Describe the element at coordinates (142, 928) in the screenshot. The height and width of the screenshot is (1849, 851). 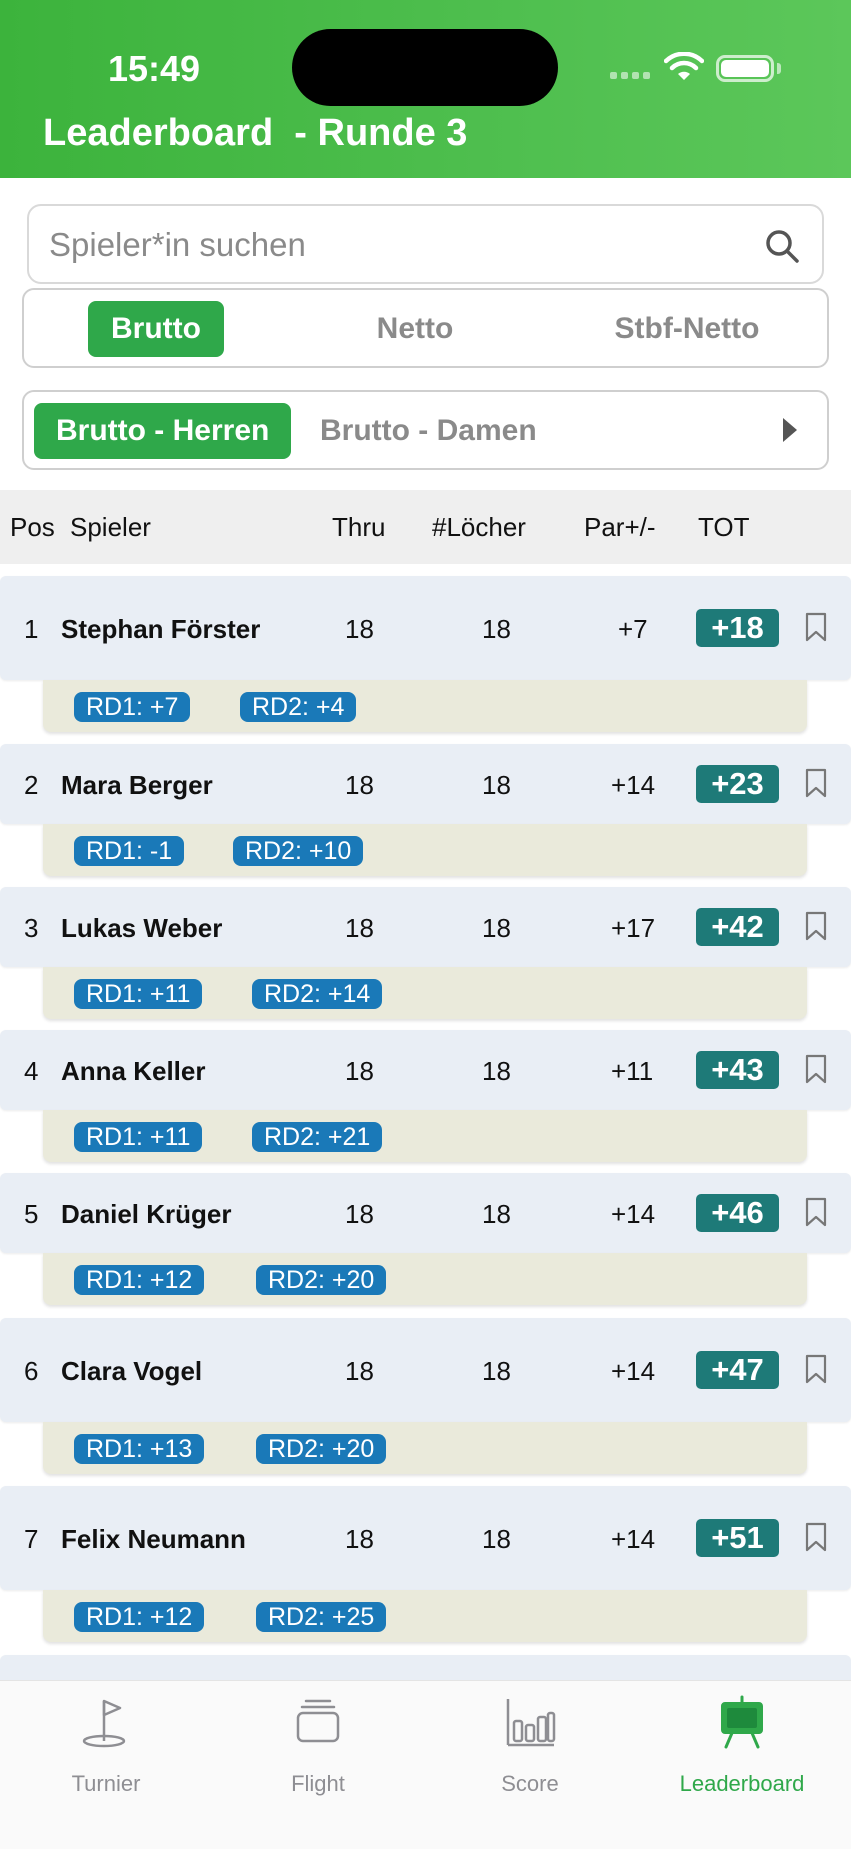
I see `player-name: Lukas Weber` at that location.